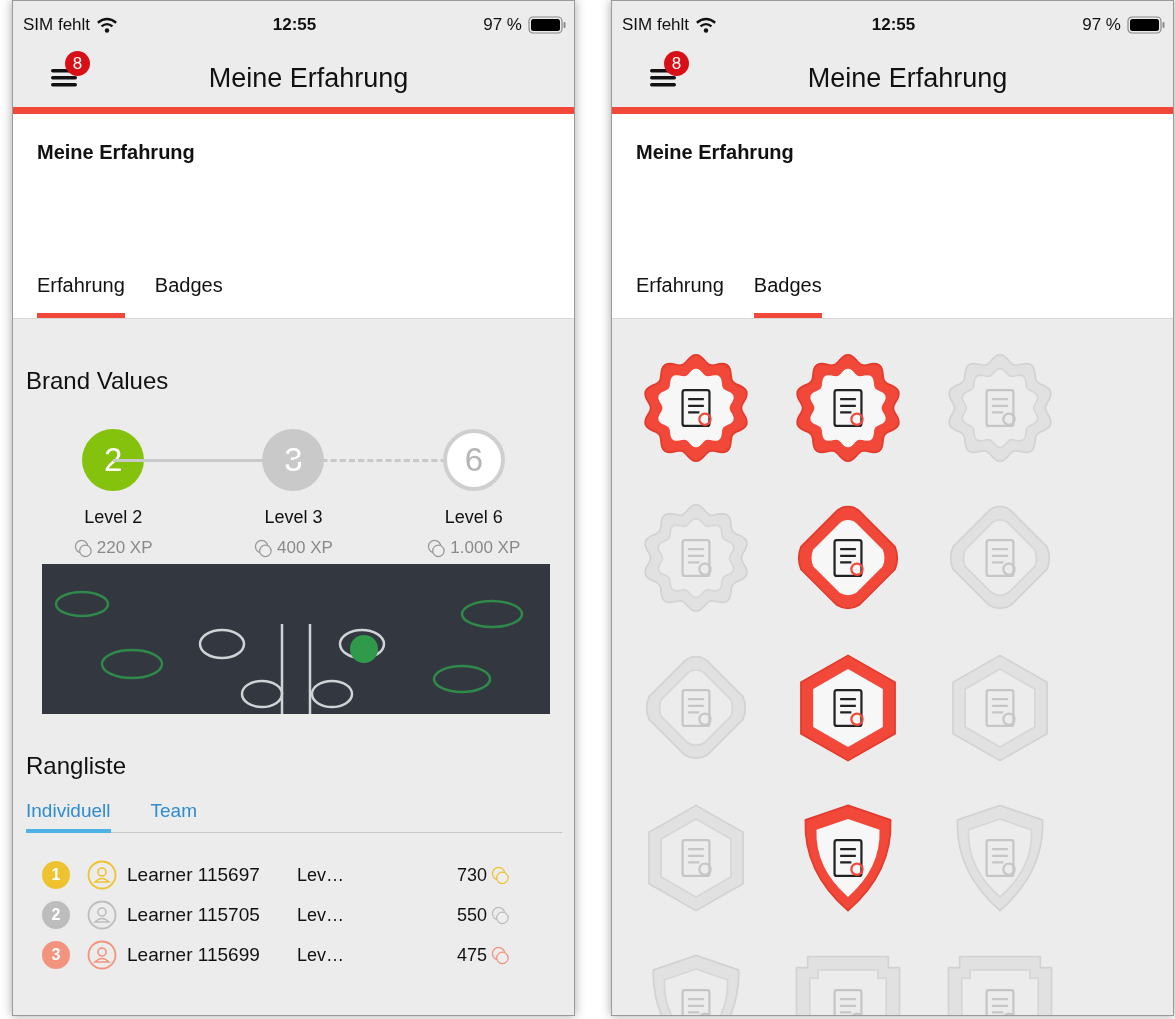 This screenshot has width=1175, height=1019. Describe the element at coordinates (113, 517) in the screenshot. I see `level-label: Level 2` at that location.